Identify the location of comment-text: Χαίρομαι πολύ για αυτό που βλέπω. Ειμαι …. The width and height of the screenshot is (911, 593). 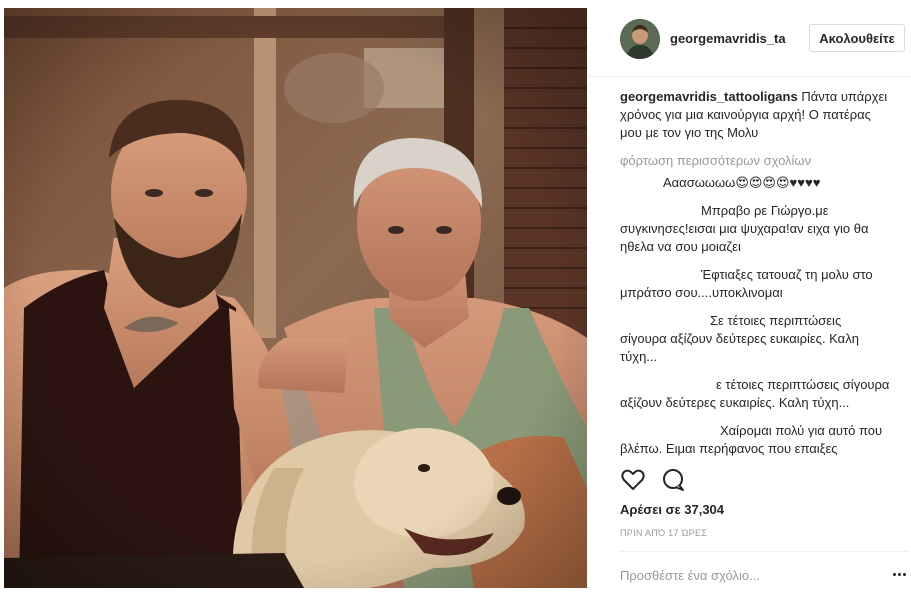
(751, 439).